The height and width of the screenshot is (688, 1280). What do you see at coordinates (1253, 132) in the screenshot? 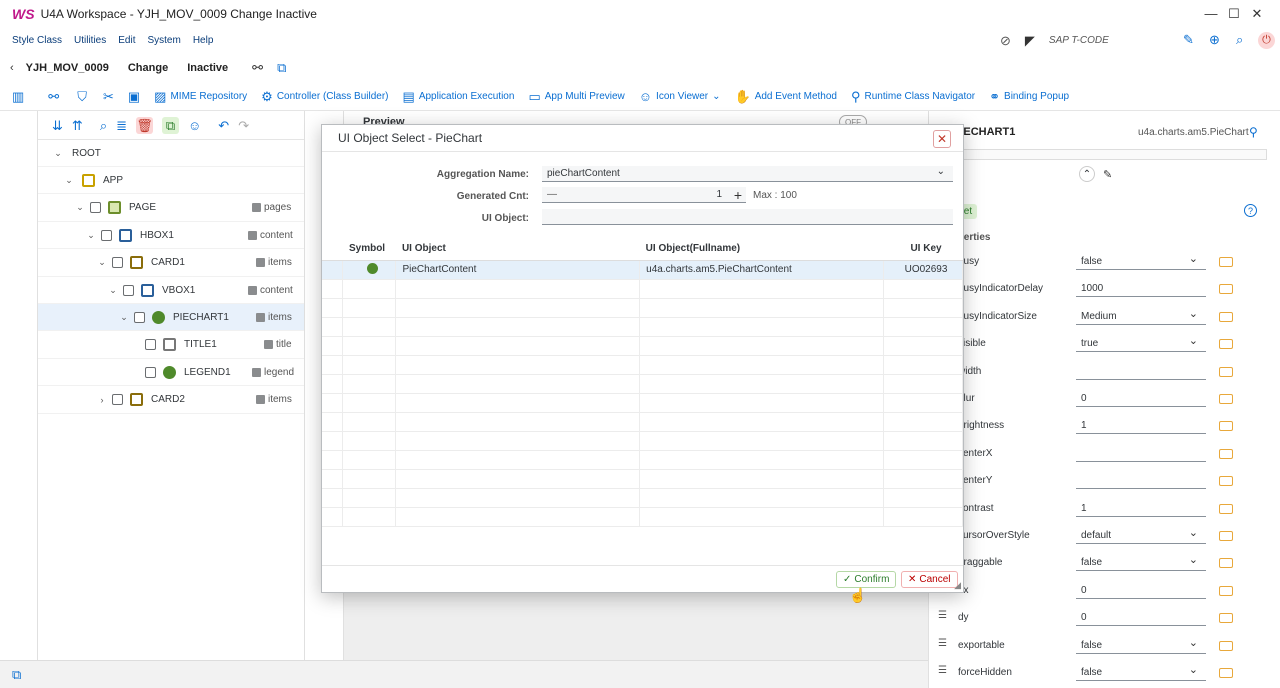
I see `pin-icon: ⚲` at bounding box center [1253, 132].